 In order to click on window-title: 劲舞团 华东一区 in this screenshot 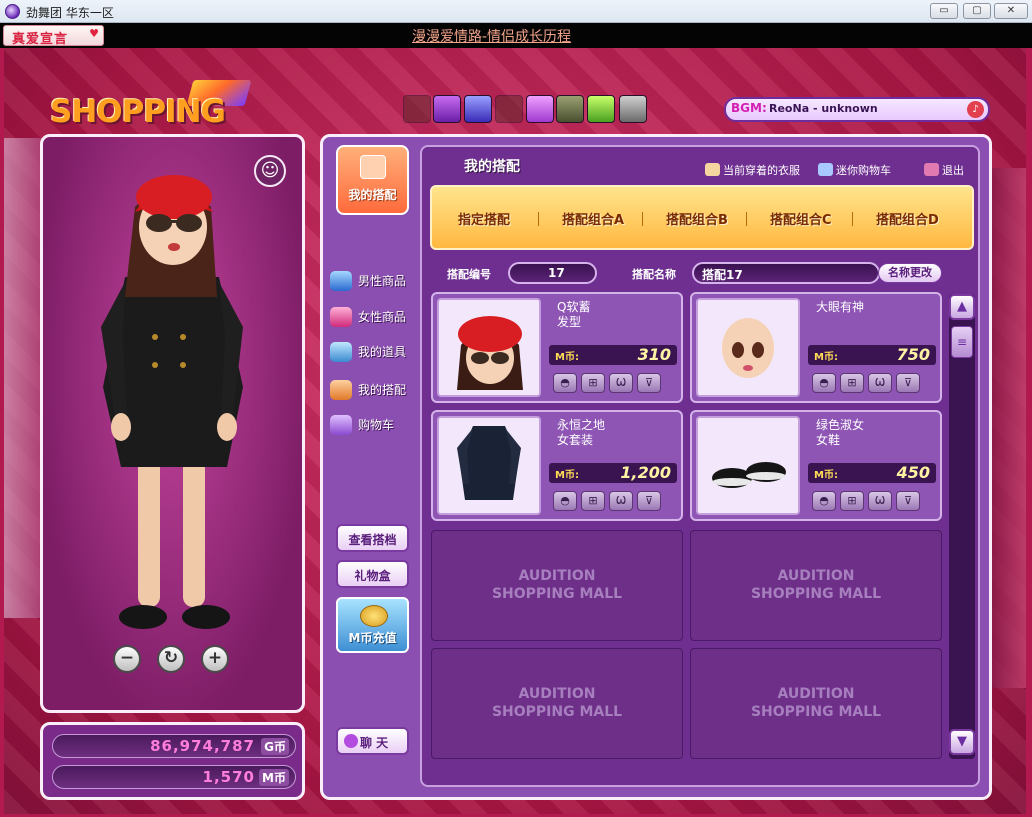, I will do `click(70, 13)`.